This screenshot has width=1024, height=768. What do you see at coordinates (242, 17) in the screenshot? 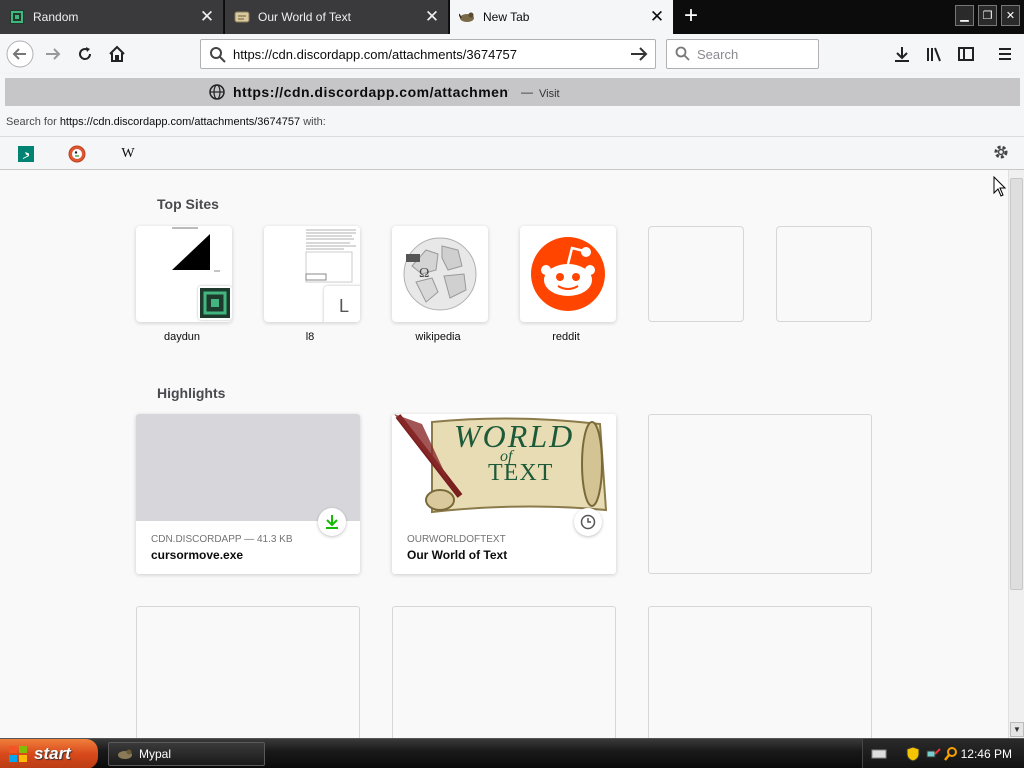
I see `scroll-icon` at bounding box center [242, 17].